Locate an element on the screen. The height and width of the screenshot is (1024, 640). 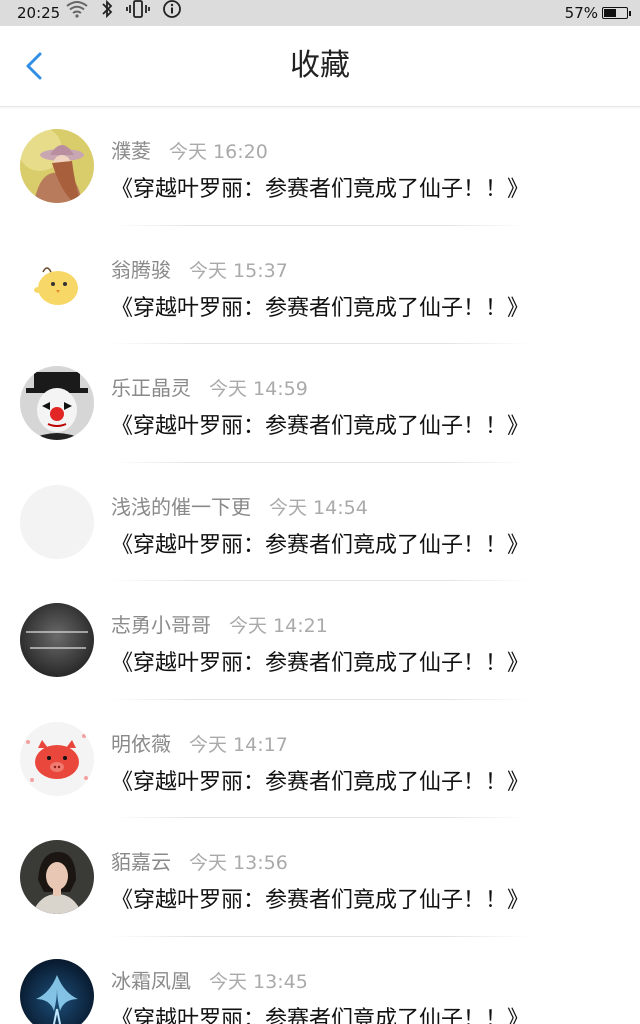
timestamp: 今天 15:37 is located at coordinates (238, 270).